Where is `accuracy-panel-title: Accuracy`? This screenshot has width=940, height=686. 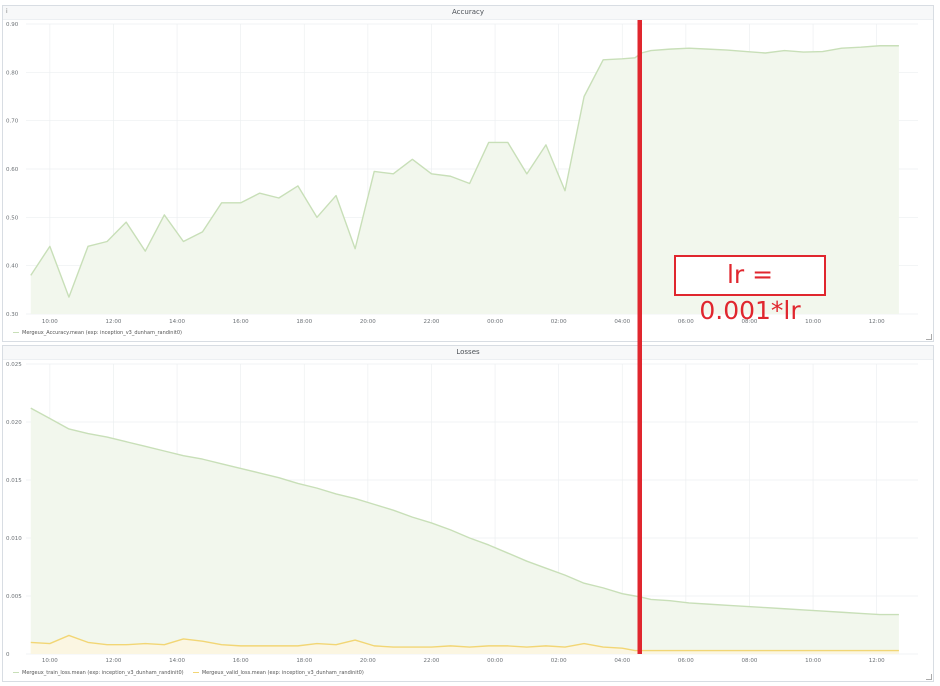 accuracy-panel-title: Accuracy is located at coordinates (468, 13).